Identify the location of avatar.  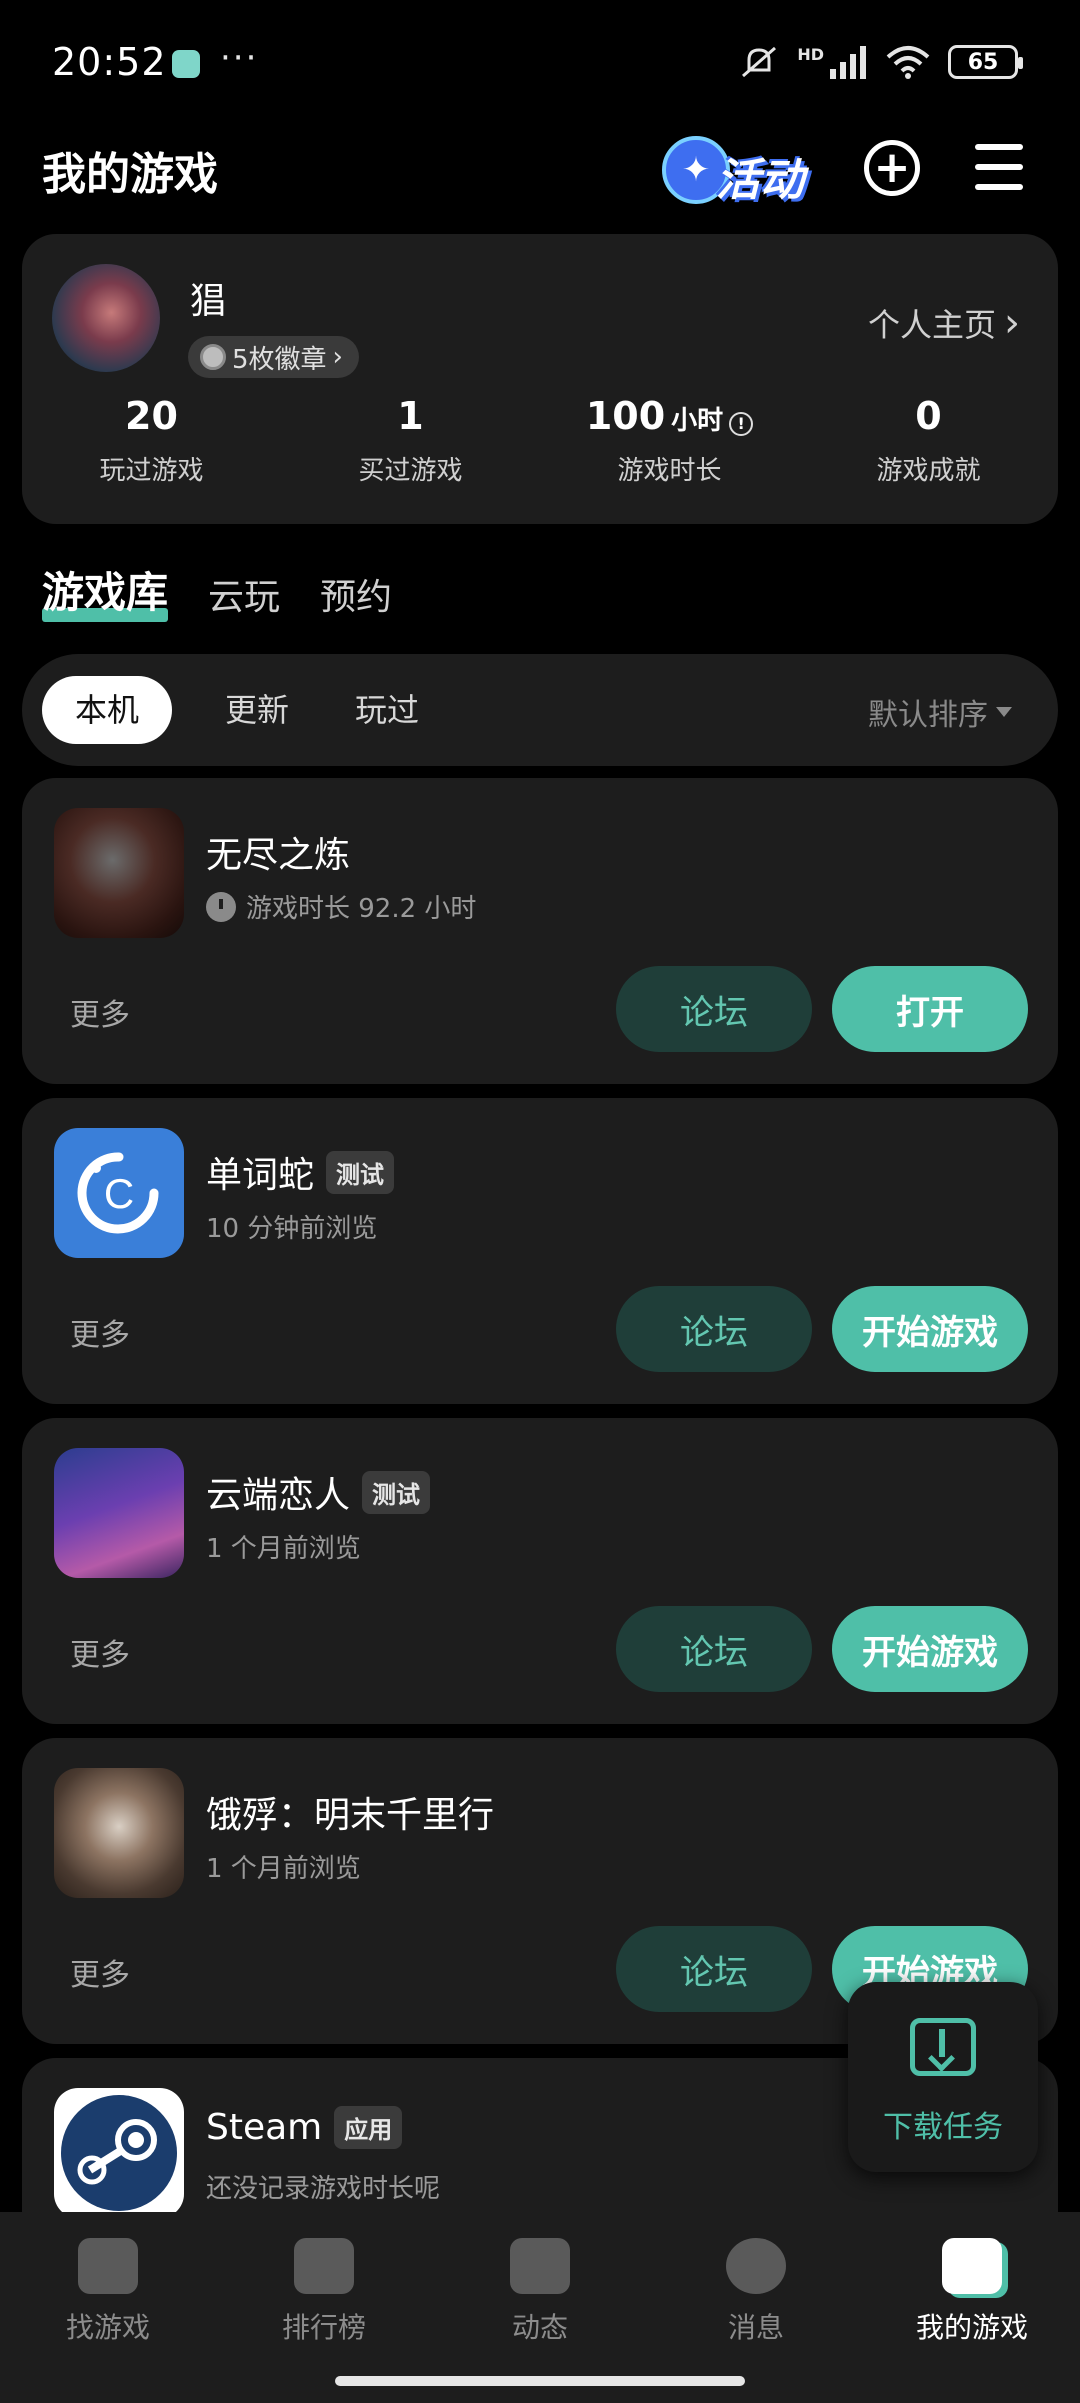
(106, 318).